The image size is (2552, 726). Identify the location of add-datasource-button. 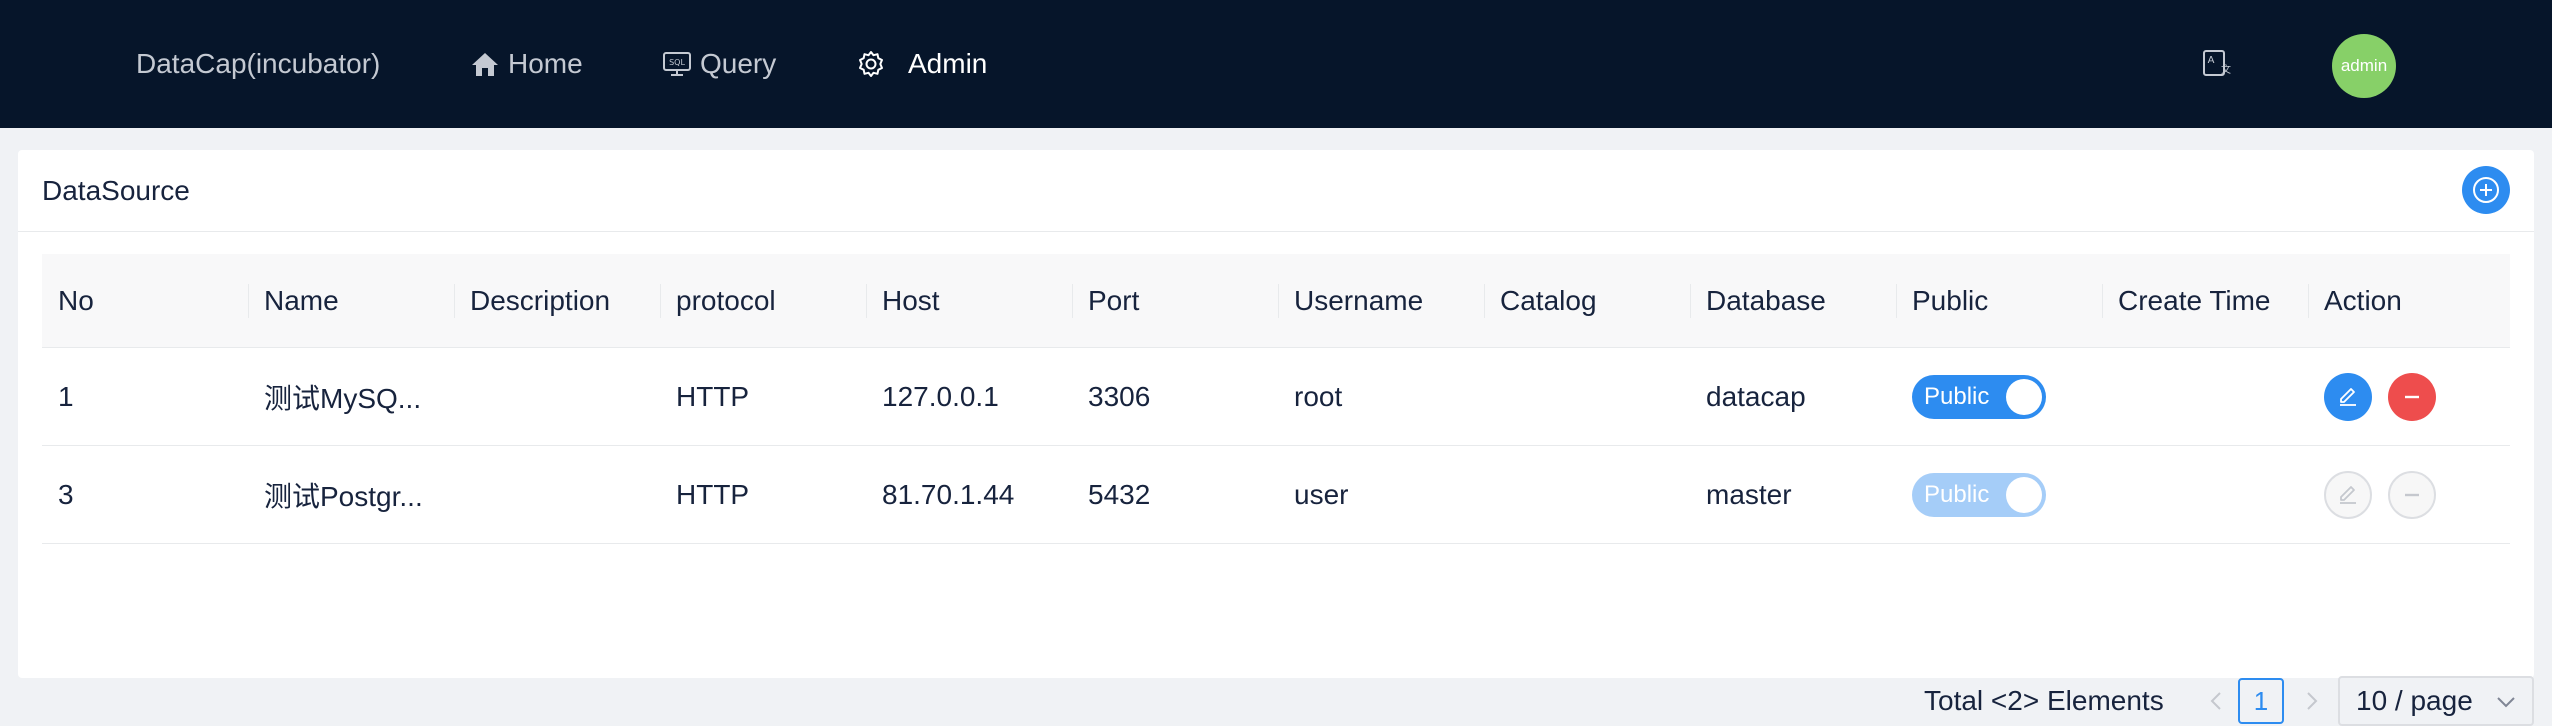
(2486, 190).